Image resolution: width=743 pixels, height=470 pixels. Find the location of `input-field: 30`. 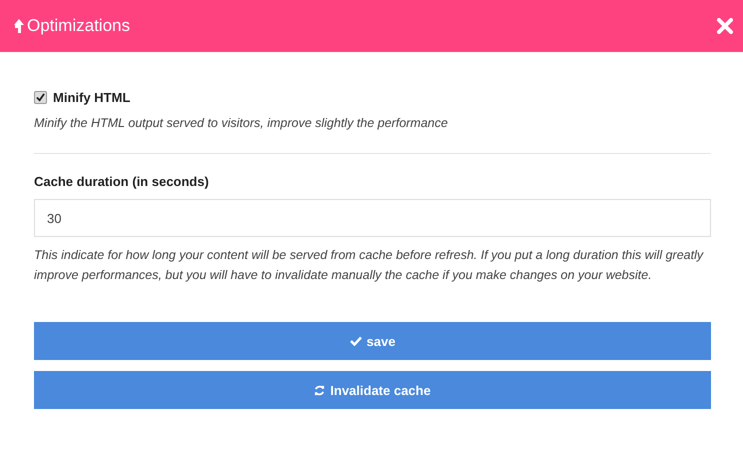

input-field: 30 is located at coordinates (372, 218).